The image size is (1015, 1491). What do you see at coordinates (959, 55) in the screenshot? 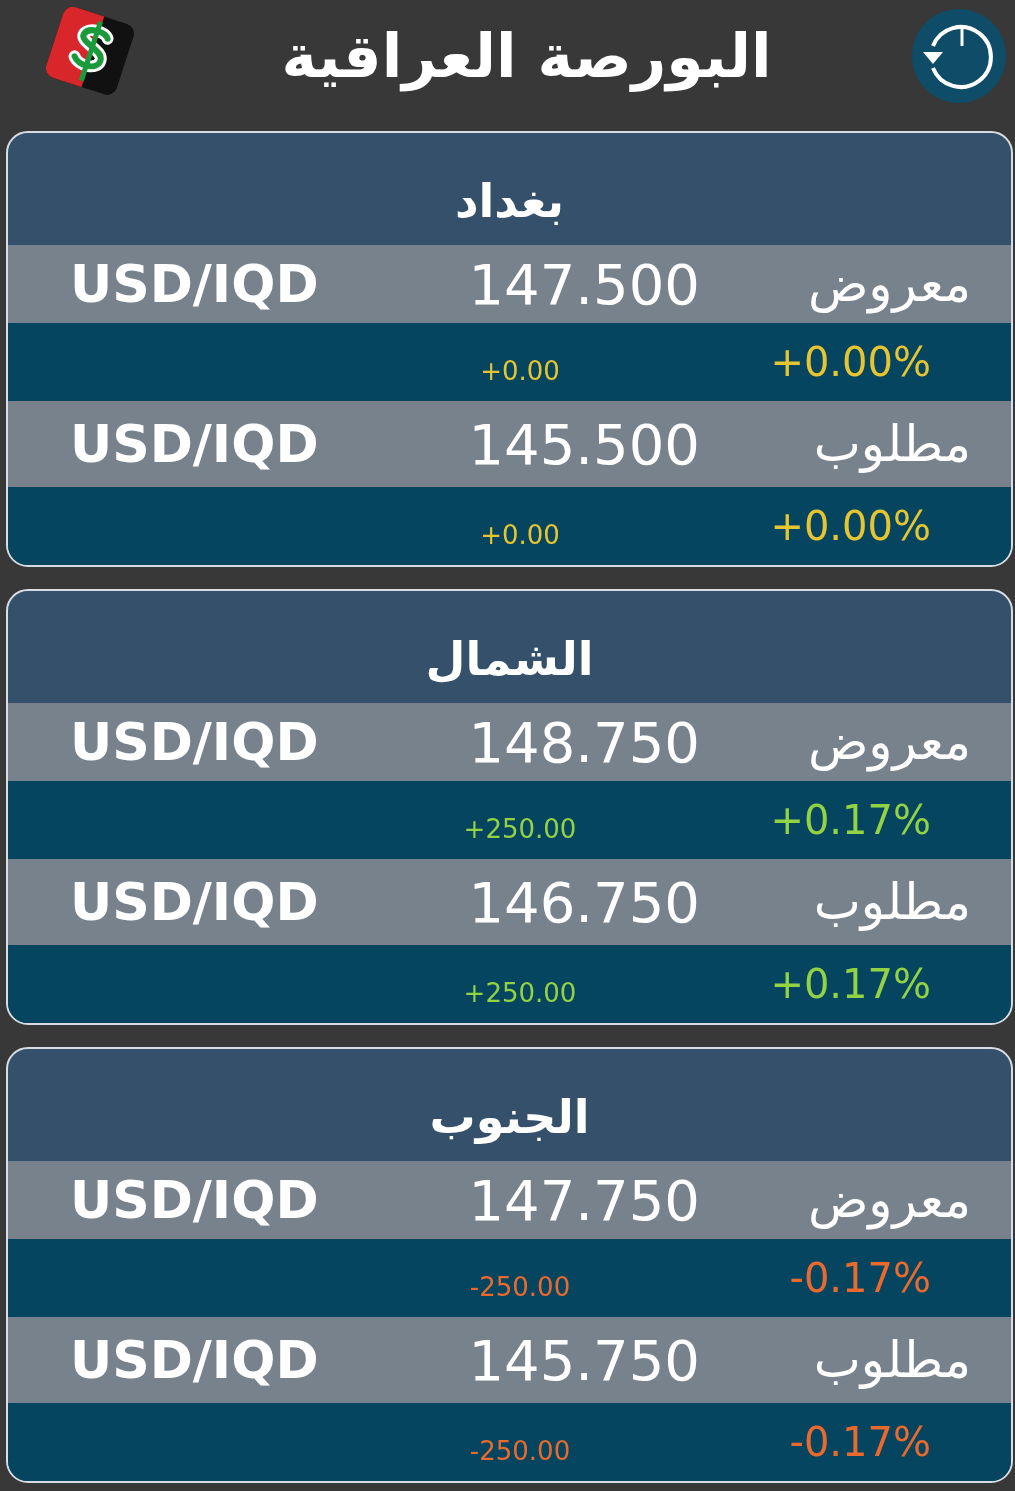
I see `history-clock-icon` at bounding box center [959, 55].